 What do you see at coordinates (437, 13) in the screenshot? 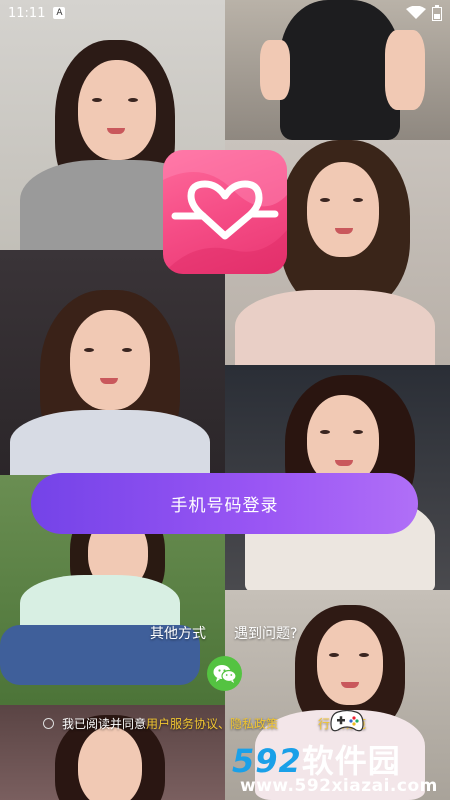
I see `battery-icon` at bounding box center [437, 13].